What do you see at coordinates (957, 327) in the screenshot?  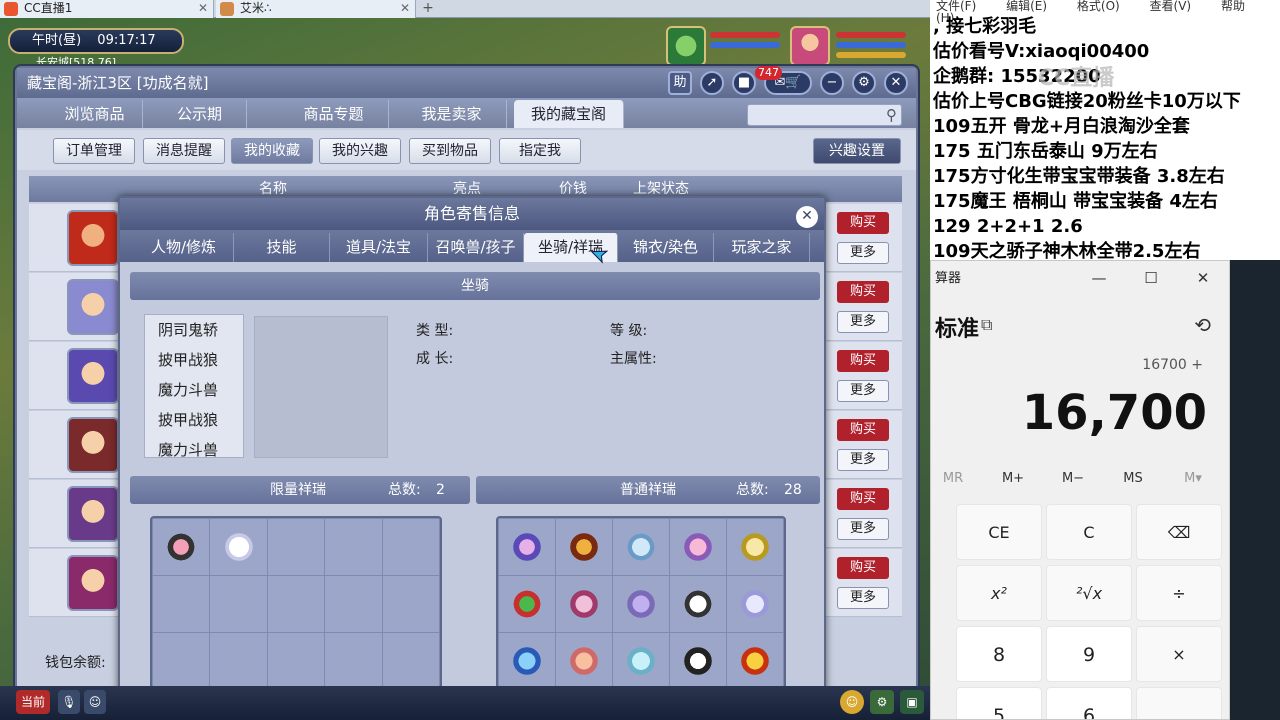 I see `calculator-mode: 标准` at bounding box center [957, 327].